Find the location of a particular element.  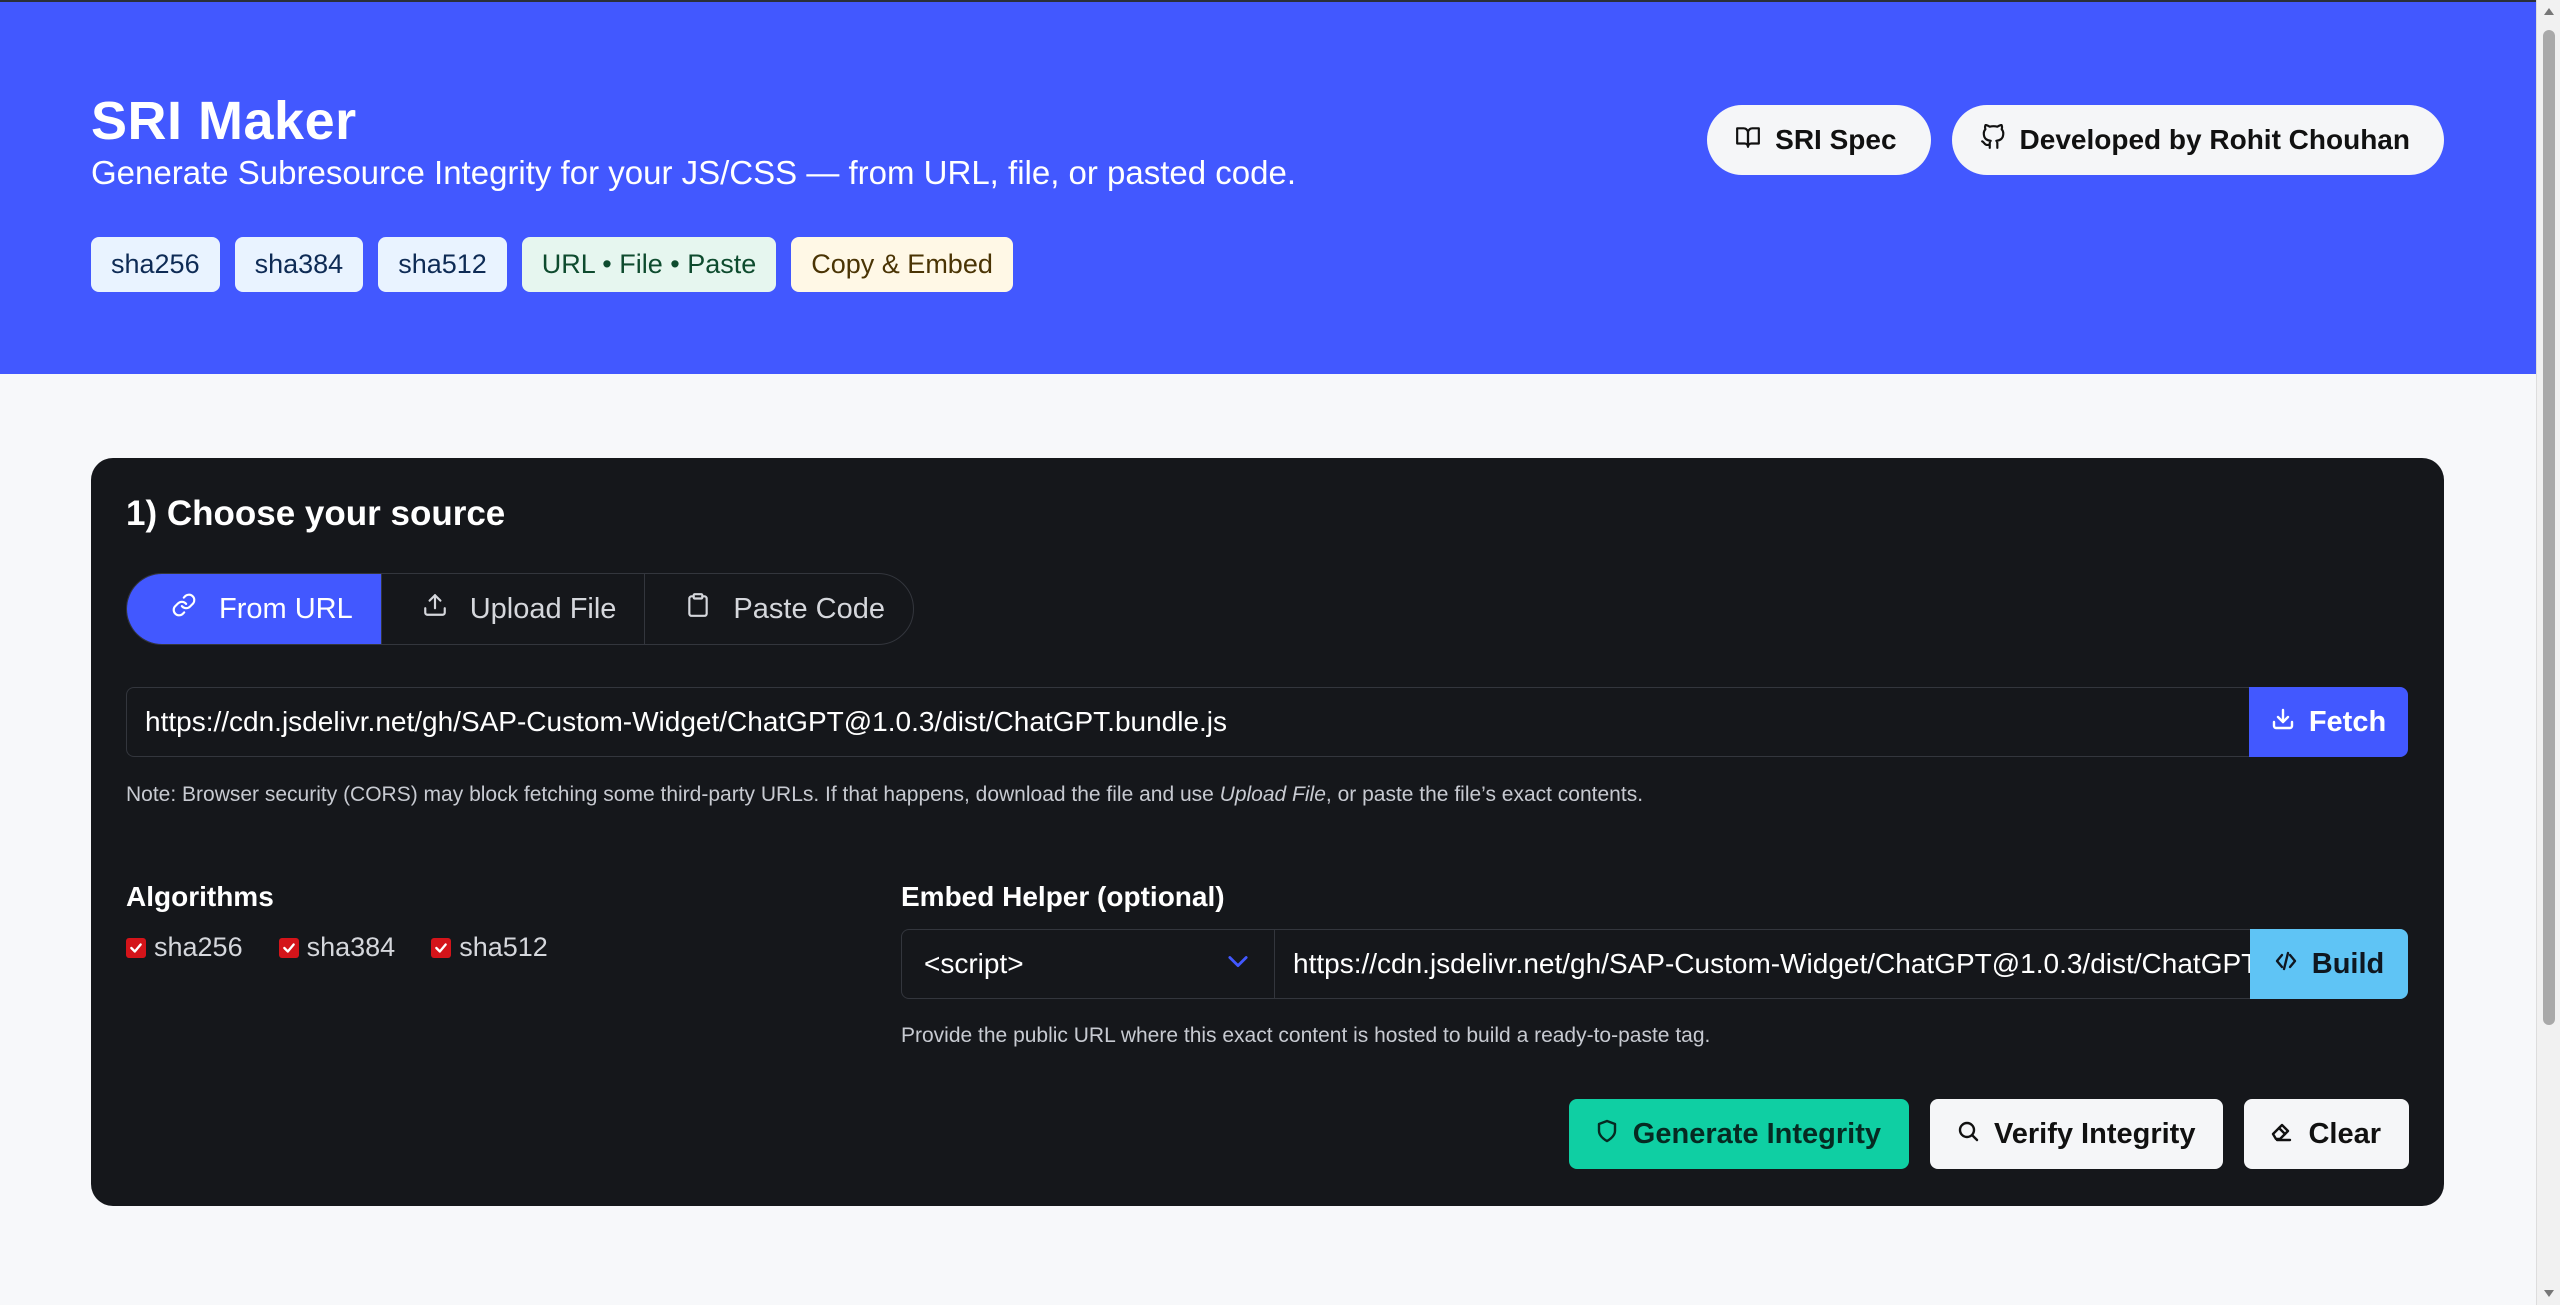

sri-spec-link: SRI Spec is located at coordinates (1819, 140).